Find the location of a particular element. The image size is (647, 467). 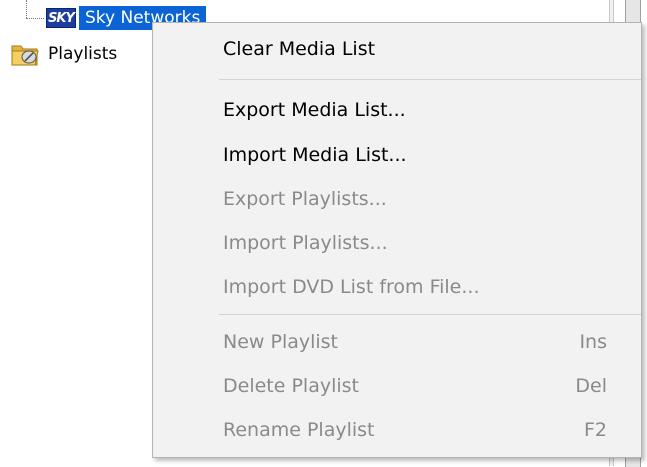

menu-item-label: Clear Media List is located at coordinates (299, 49).